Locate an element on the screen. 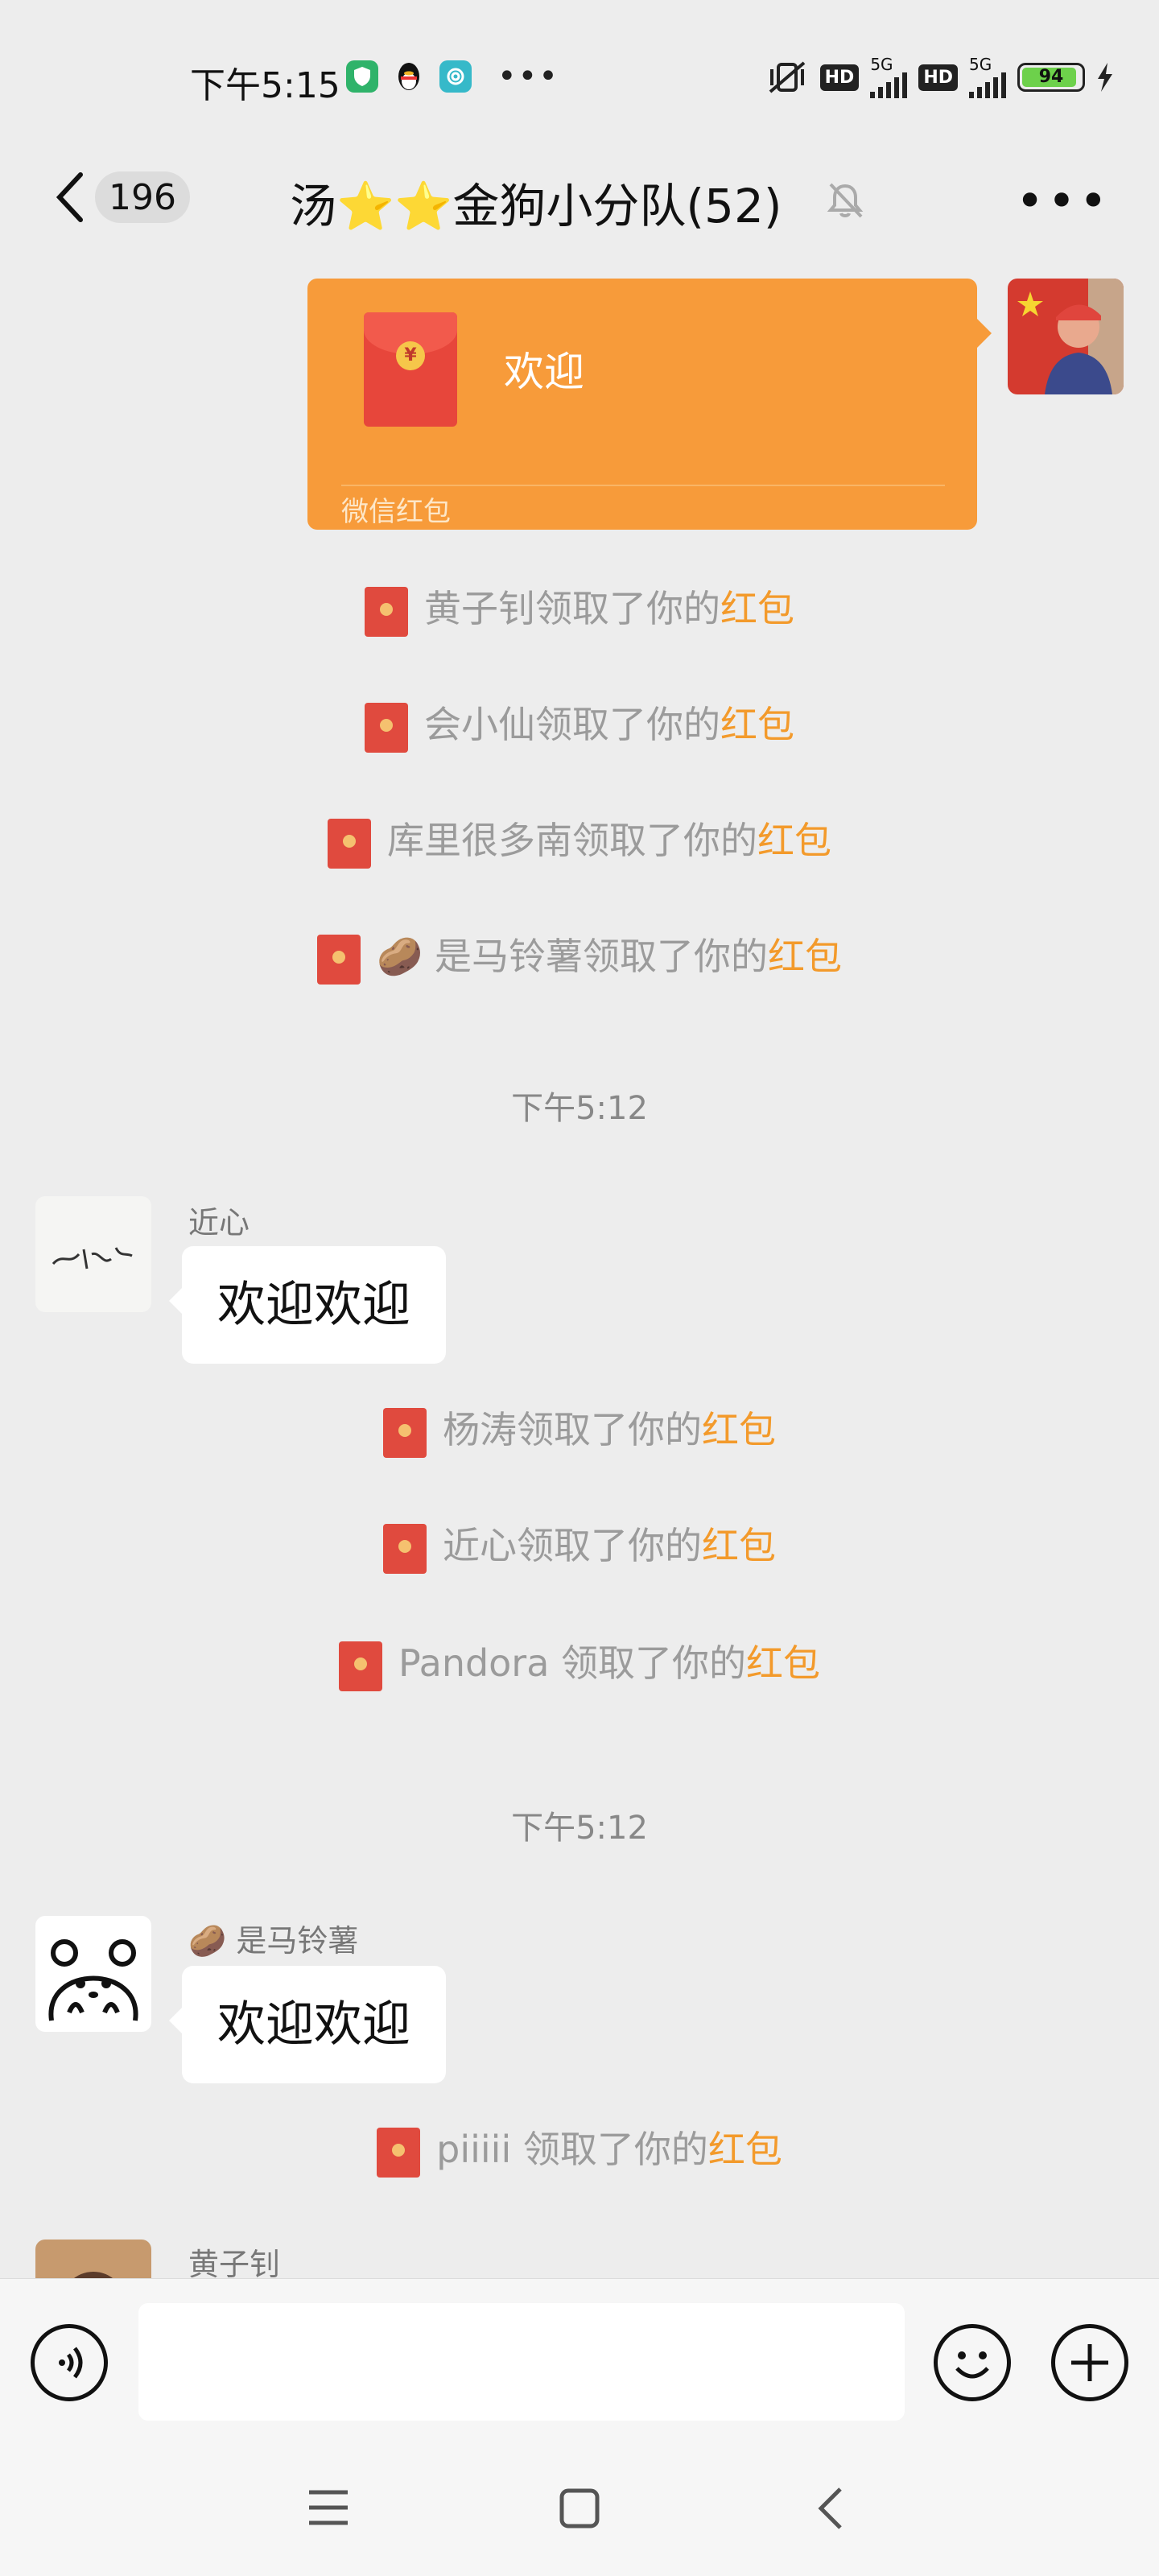  status-bar: 下午5:15 ••• HD 5G HD 5G 94 is located at coordinates (579, 76).